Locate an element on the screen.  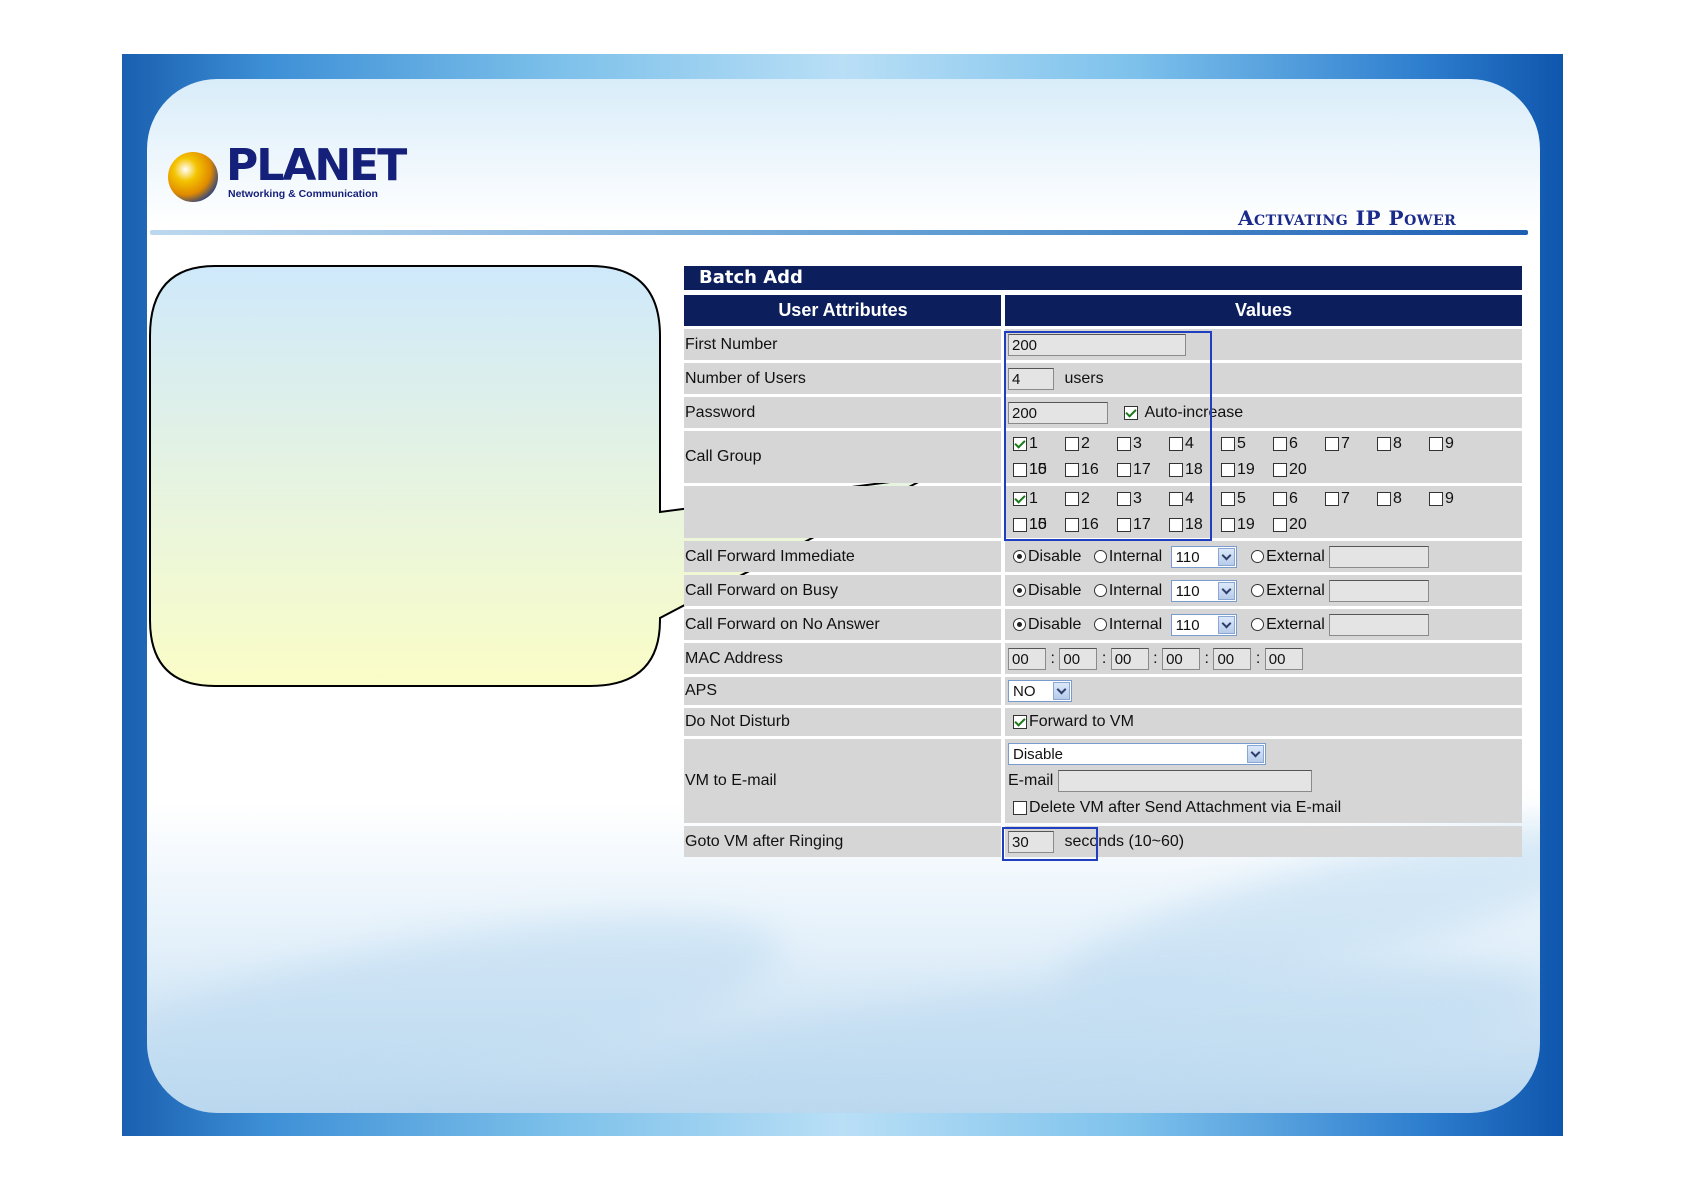
password-label: Password is located at coordinates (844, 412).